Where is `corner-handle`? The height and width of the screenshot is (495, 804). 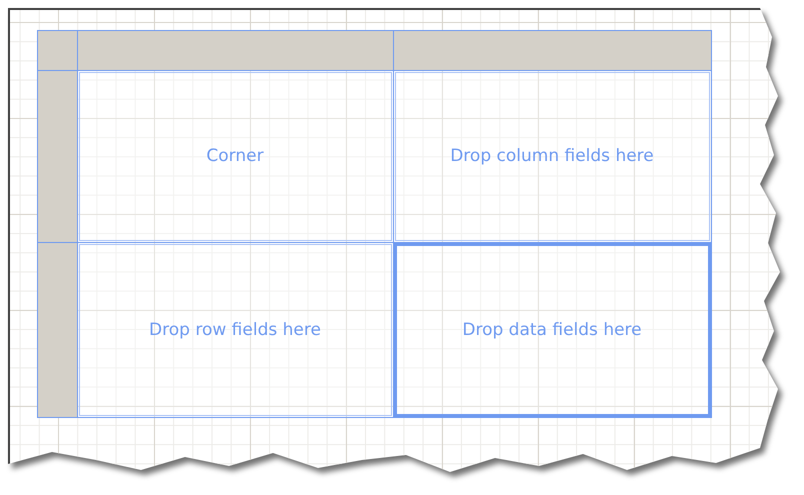 corner-handle is located at coordinates (57, 50).